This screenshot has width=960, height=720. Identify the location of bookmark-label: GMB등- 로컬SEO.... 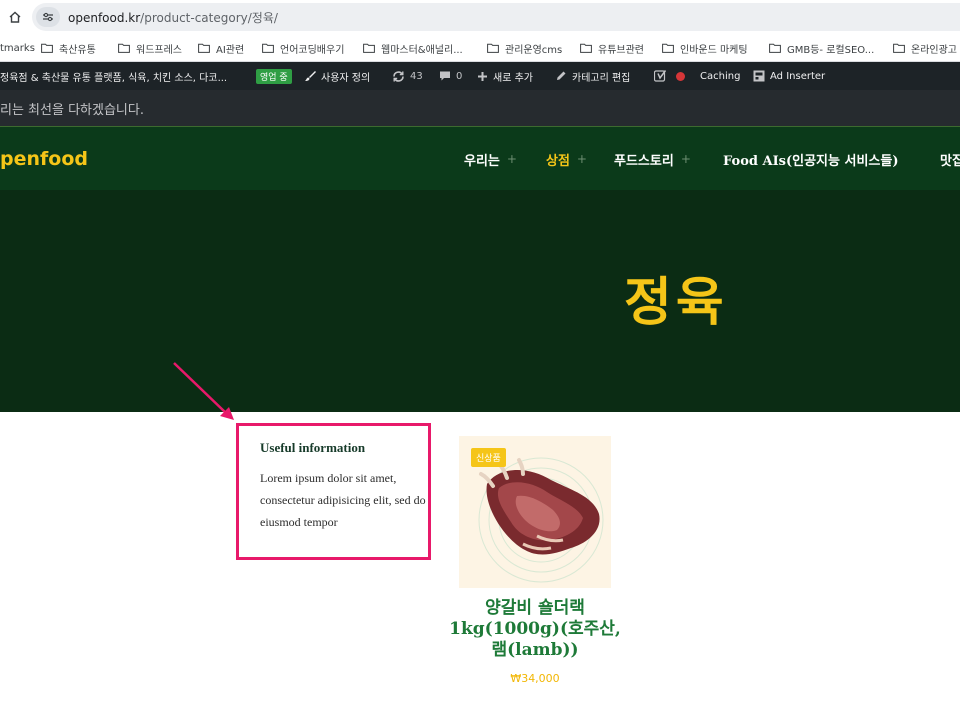
(831, 50).